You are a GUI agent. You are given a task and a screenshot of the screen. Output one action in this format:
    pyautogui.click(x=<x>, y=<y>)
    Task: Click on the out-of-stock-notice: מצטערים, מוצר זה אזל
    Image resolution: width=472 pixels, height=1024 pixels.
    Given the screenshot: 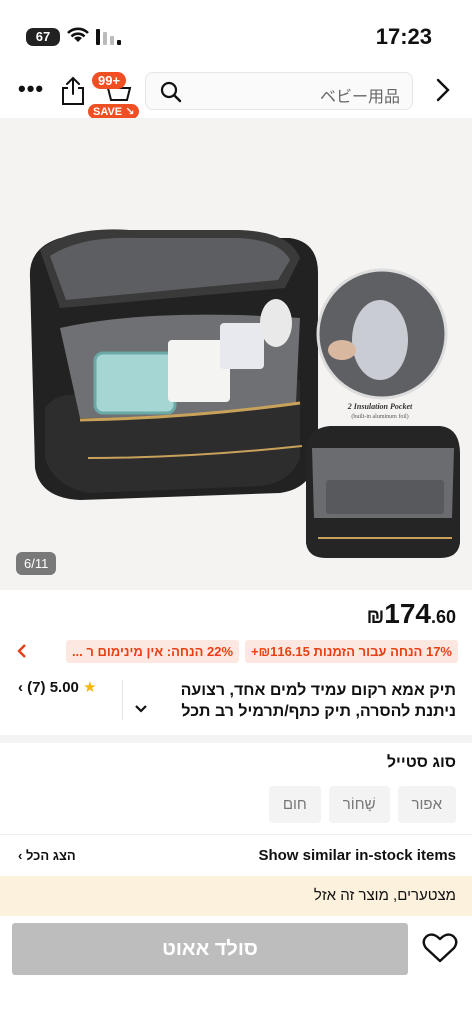 What is the action you would take?
    pyautogui.click(x=236, y=896)
    